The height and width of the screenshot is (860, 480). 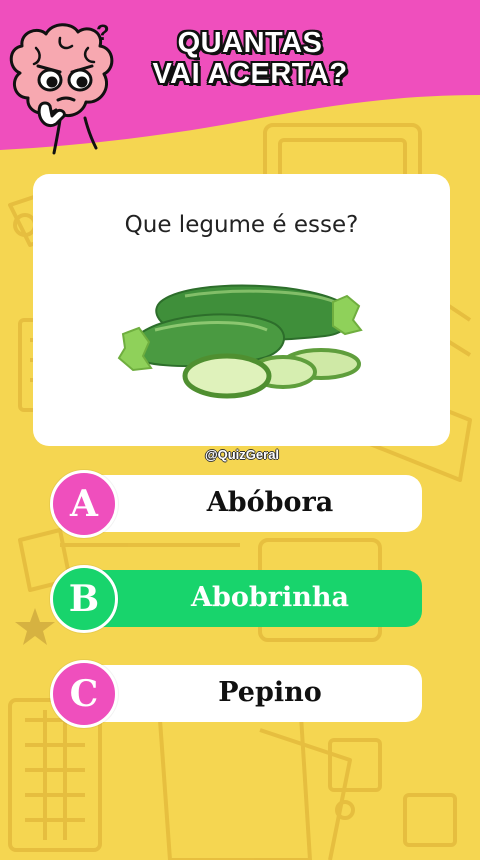 What do you see at coordinates (242, 454) in the screenshot?
I see `watermark: @QuizGeral` at bounding box center [242, 454].